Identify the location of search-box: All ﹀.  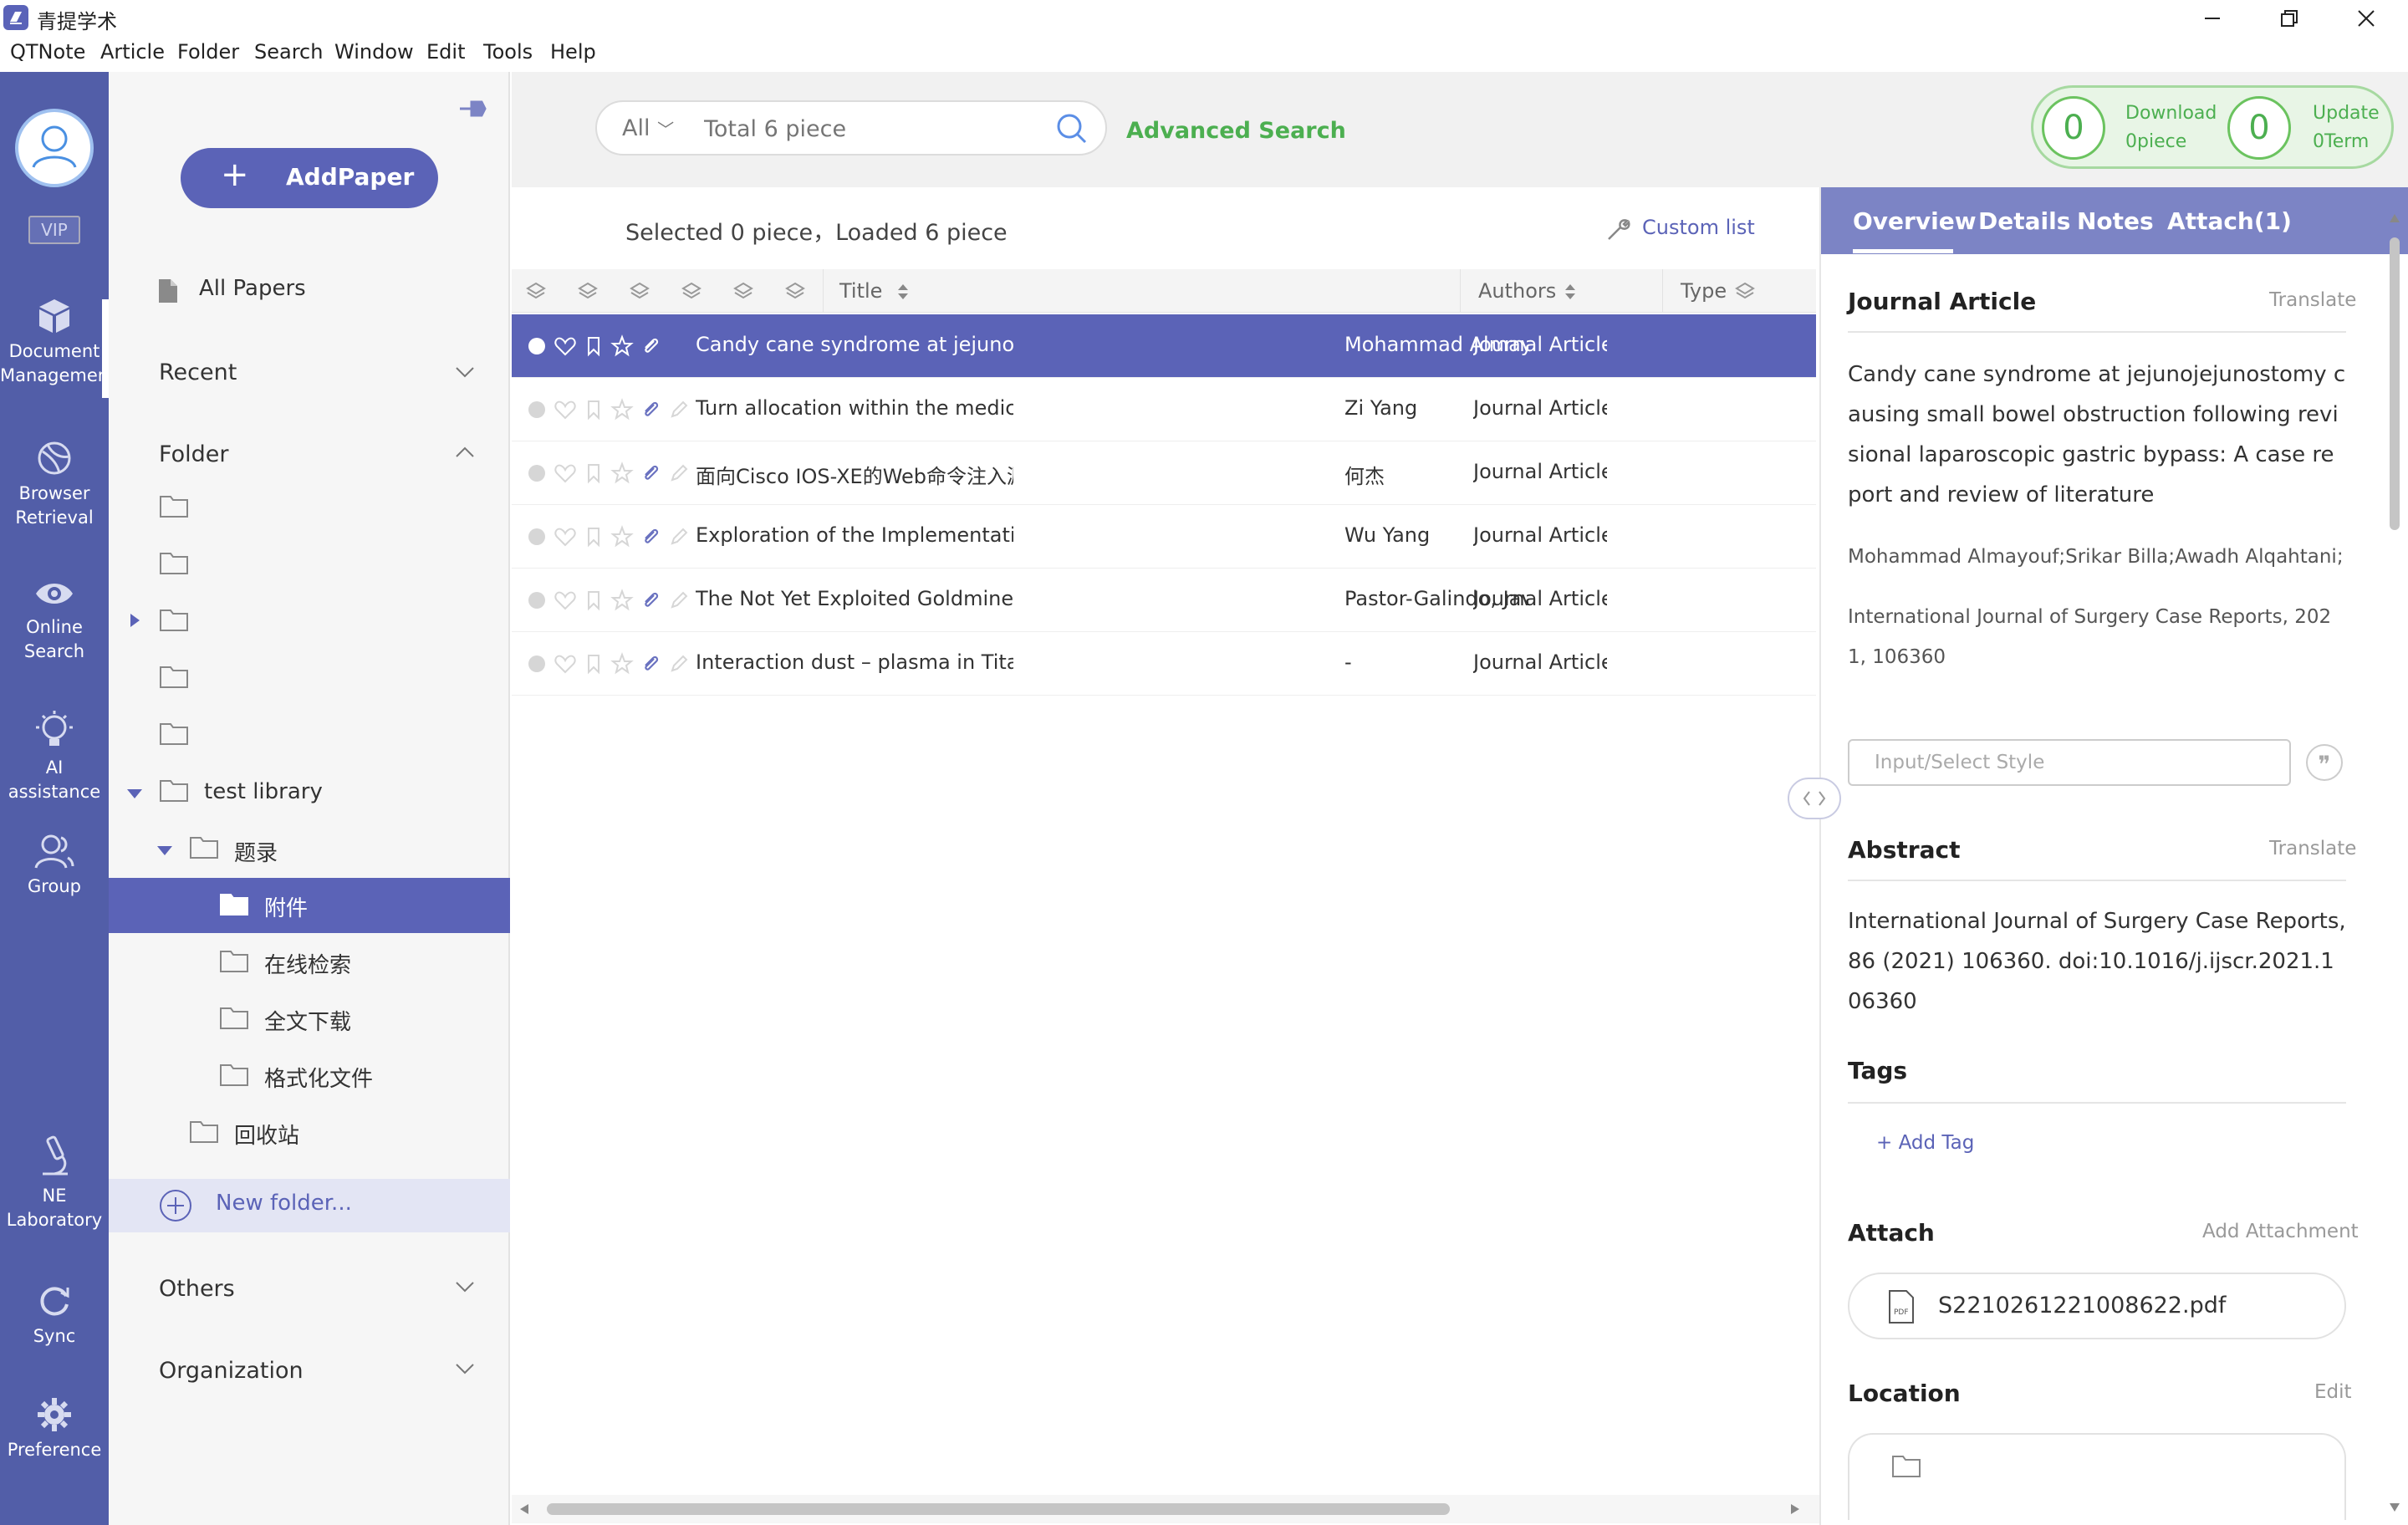
(851, 128).